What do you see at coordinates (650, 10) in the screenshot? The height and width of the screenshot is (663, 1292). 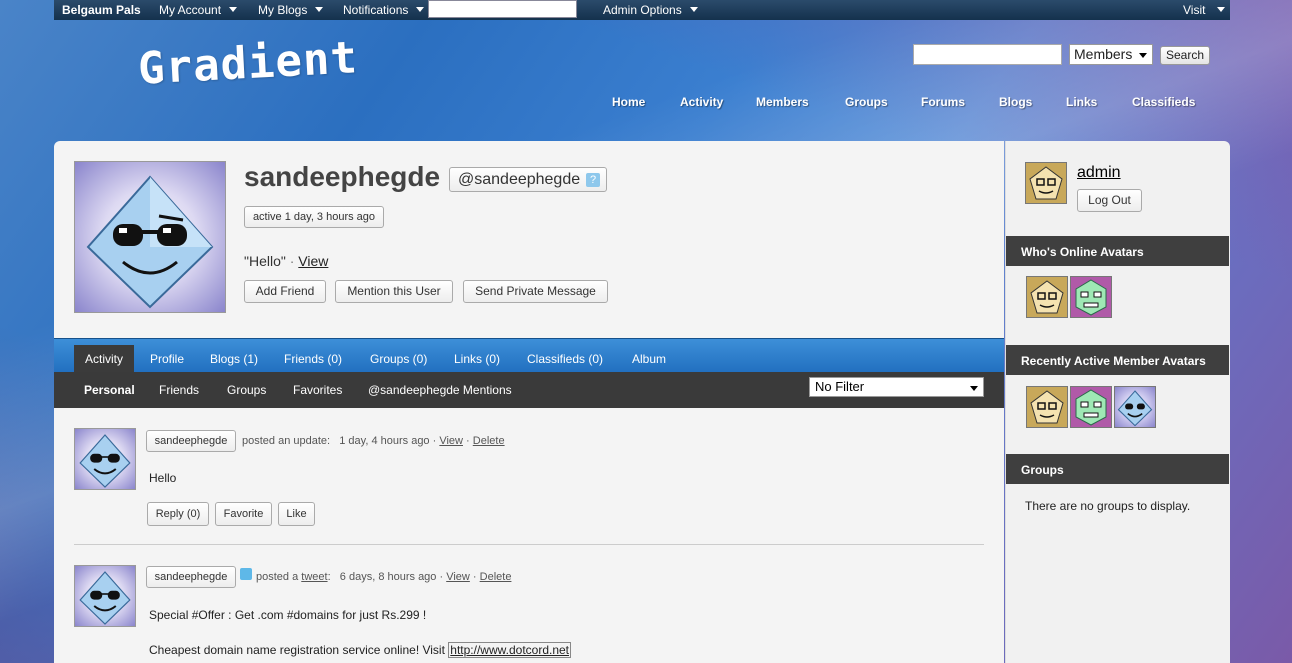 I see `admin-options-menu: Admin Options` at bounding box center [650, 10].